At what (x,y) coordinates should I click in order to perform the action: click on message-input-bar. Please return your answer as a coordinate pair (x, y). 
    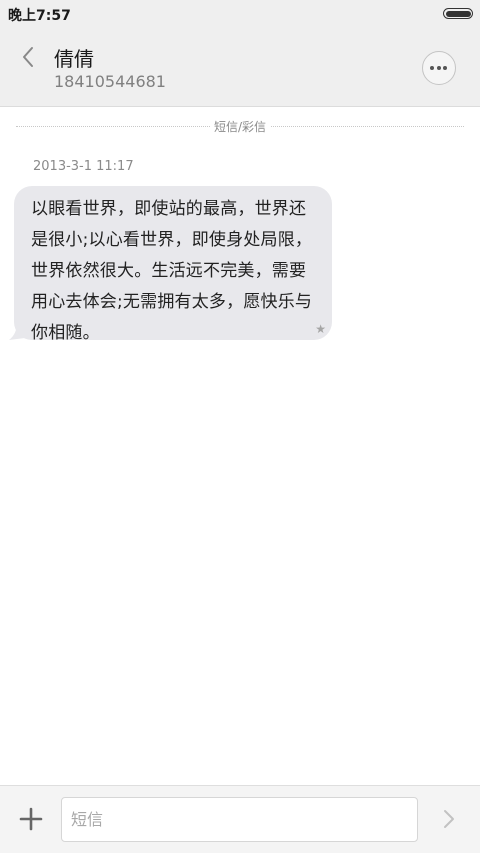
    Looking at the image, I should click on (240, 819).